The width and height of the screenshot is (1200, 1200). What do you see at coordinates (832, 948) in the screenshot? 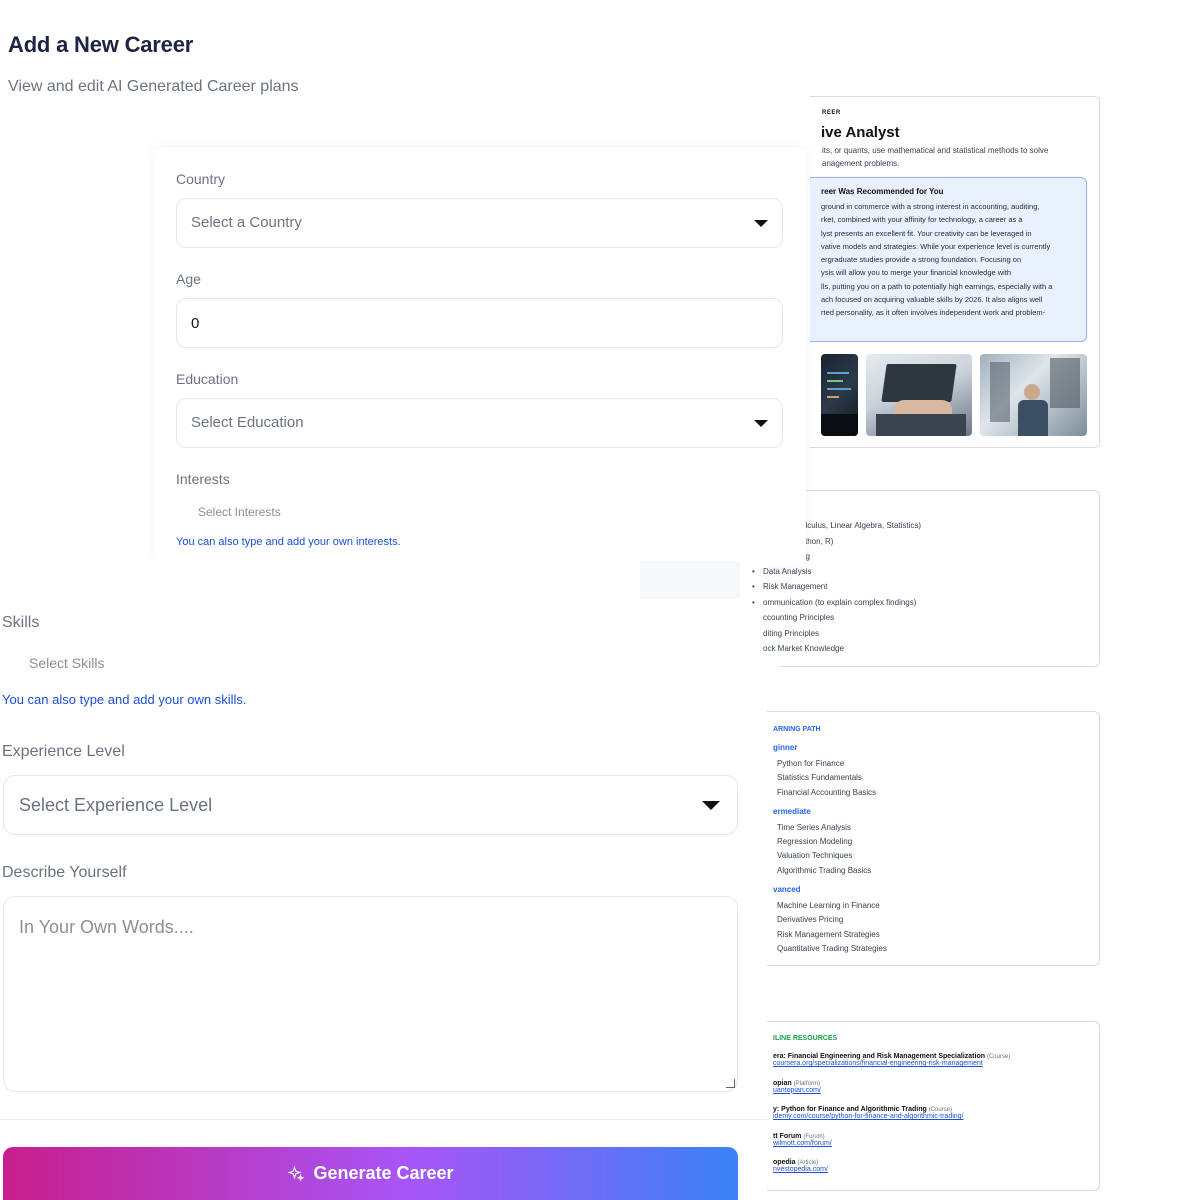
I see `list-item: Quantitative Trading Strategies` at bounding box center [832, 948].